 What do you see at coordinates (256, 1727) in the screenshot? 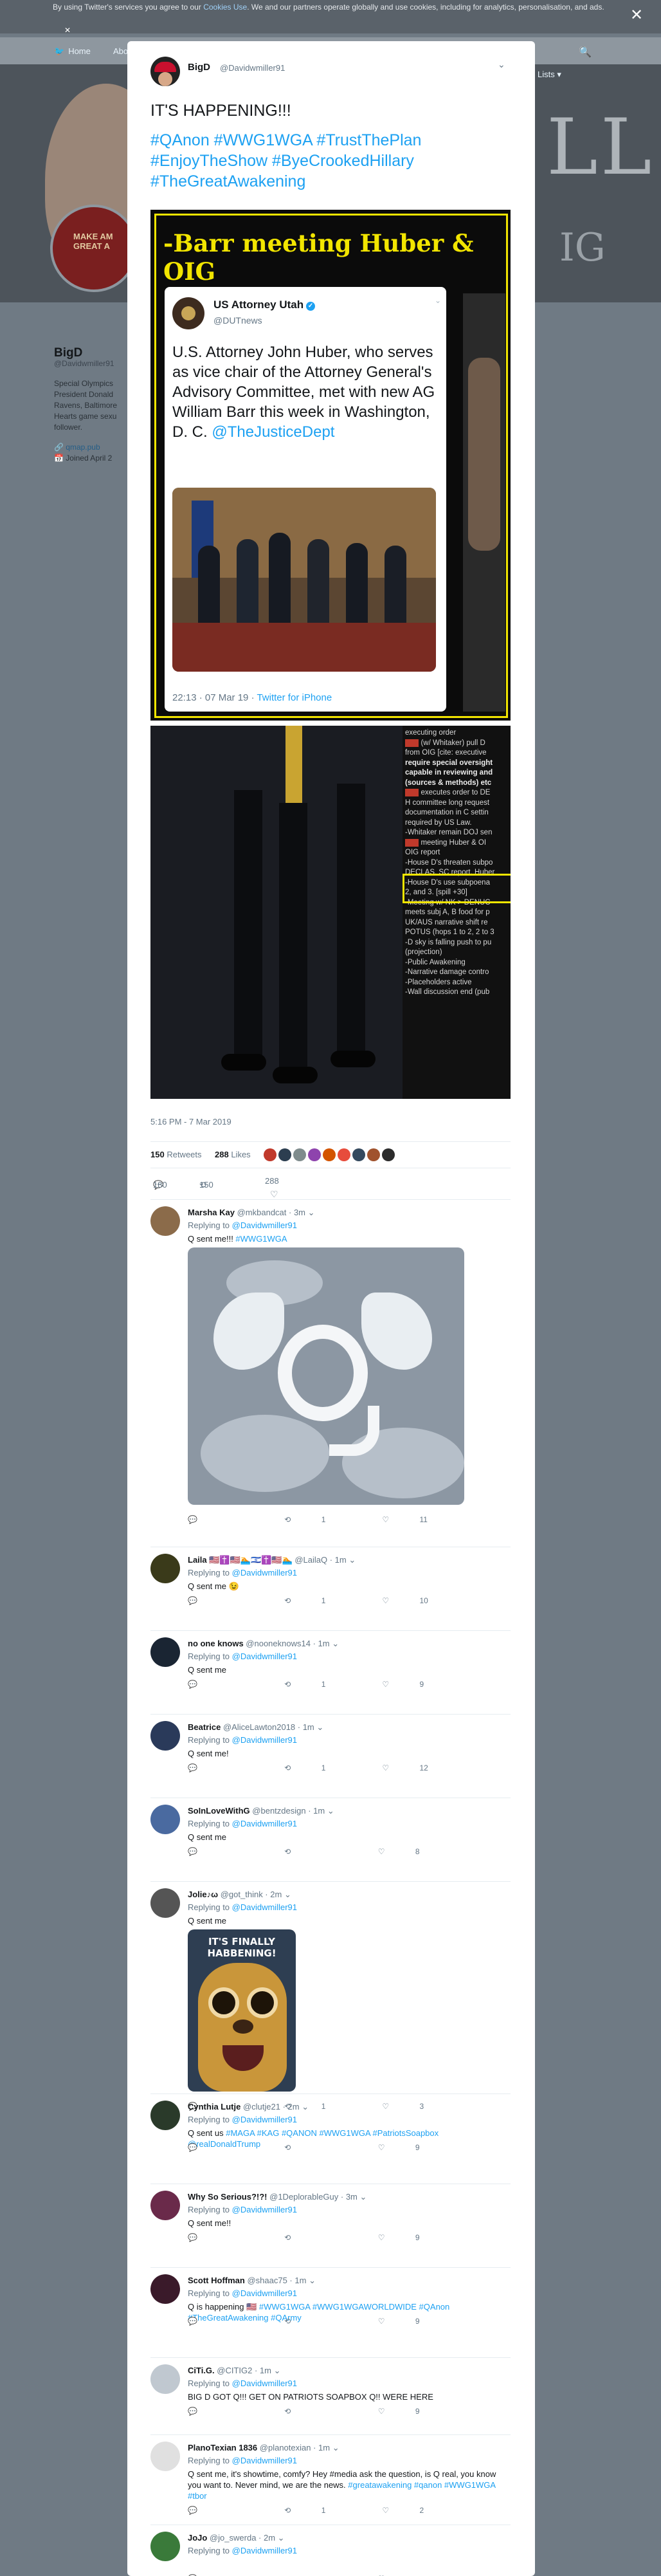
I see `reply-author: Beatrice @AliceLawton2018 · 1m ⌄` at bounding box center [256, 1727].